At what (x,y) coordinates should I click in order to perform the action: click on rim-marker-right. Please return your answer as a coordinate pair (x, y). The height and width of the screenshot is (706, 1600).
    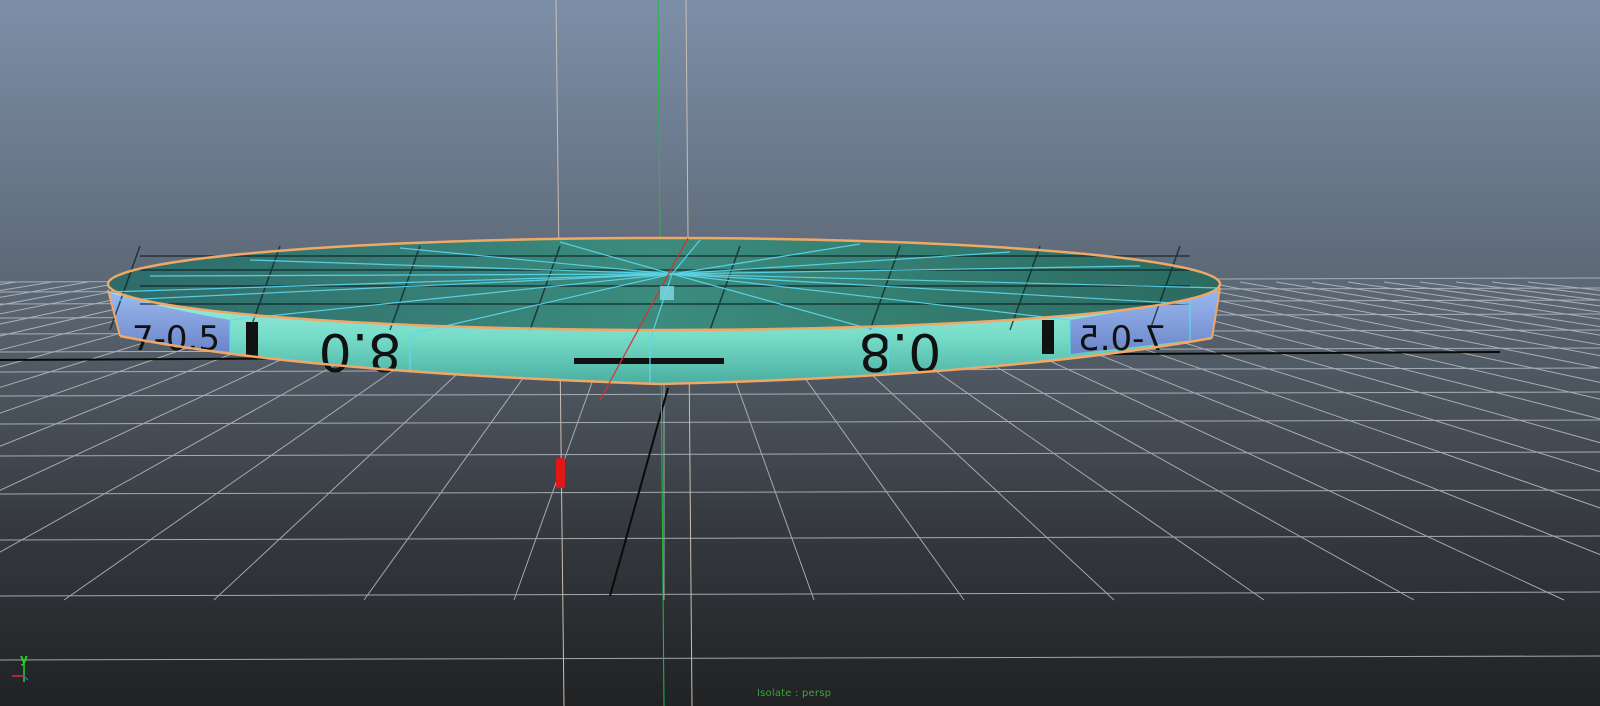
    Looking at the image, I should click on (1048, 337).